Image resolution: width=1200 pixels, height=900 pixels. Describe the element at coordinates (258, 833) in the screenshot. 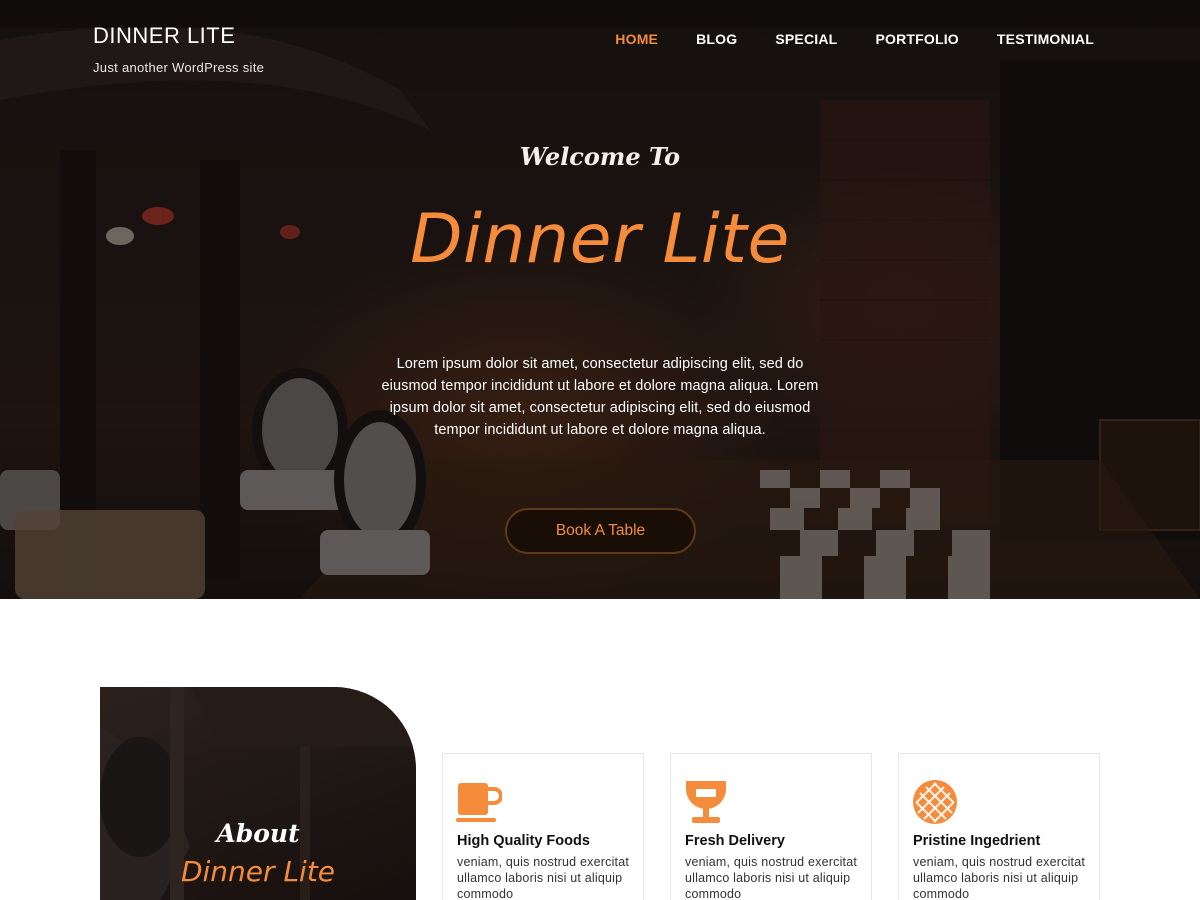

I see `about-title-line1: About` at that location.